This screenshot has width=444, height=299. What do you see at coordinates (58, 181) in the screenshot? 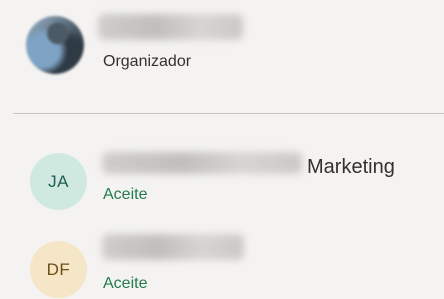
I see `attendee-avatar: JA` at bounding box center [58, 181].